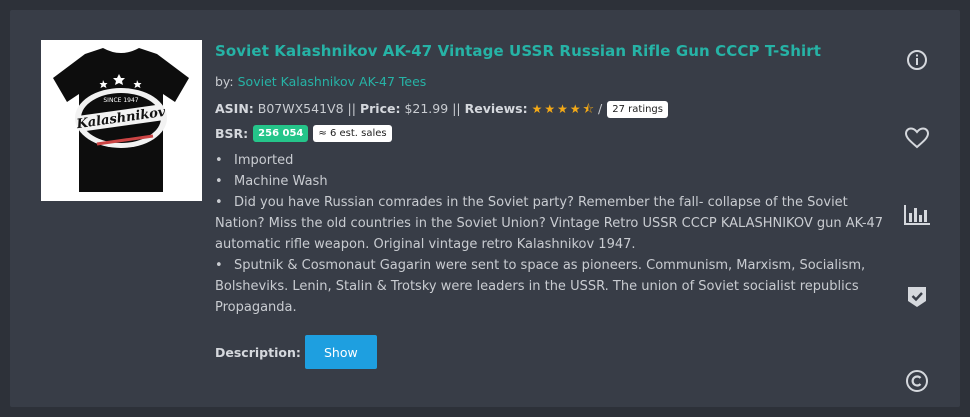 Image resolution: width=970 pixels, height=417 pixels. What do you see at coordinates (551, 352) in the screenshot?
I see `description-row: Description: Show` at bounding box center [551, 352].